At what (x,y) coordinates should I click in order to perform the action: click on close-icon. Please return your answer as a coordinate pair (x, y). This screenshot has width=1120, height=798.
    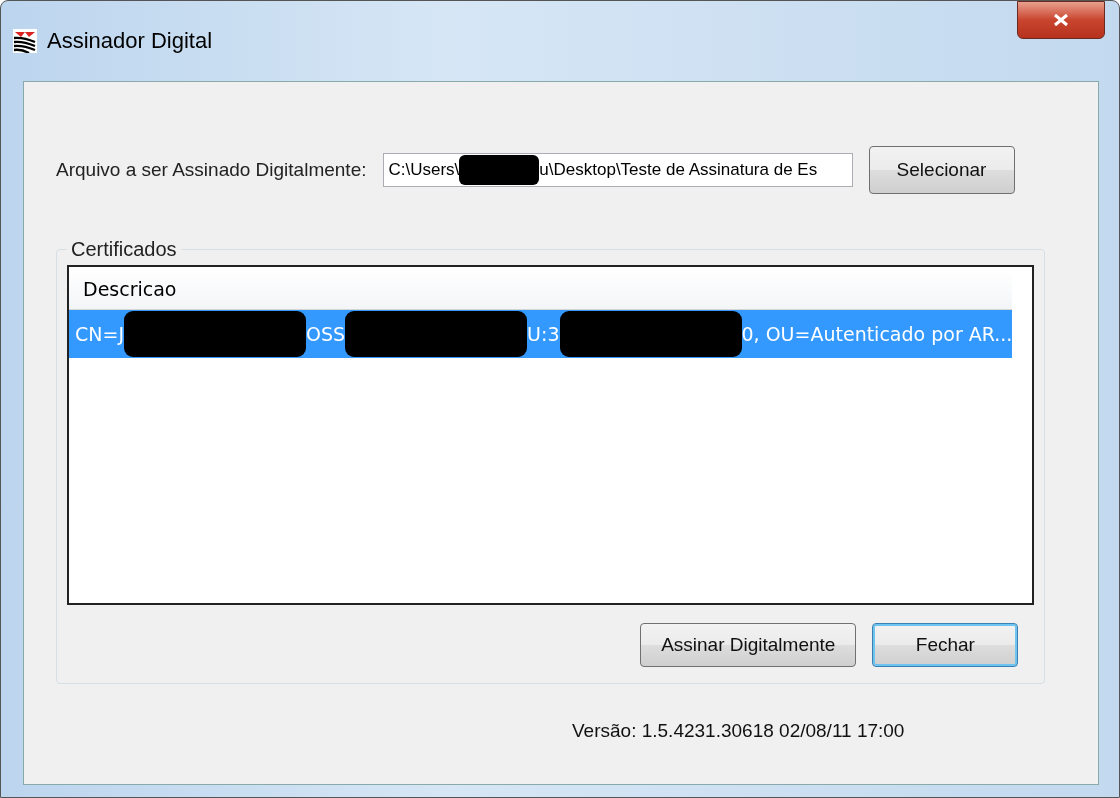
    Looking at the image, I should click on (1061, 20).